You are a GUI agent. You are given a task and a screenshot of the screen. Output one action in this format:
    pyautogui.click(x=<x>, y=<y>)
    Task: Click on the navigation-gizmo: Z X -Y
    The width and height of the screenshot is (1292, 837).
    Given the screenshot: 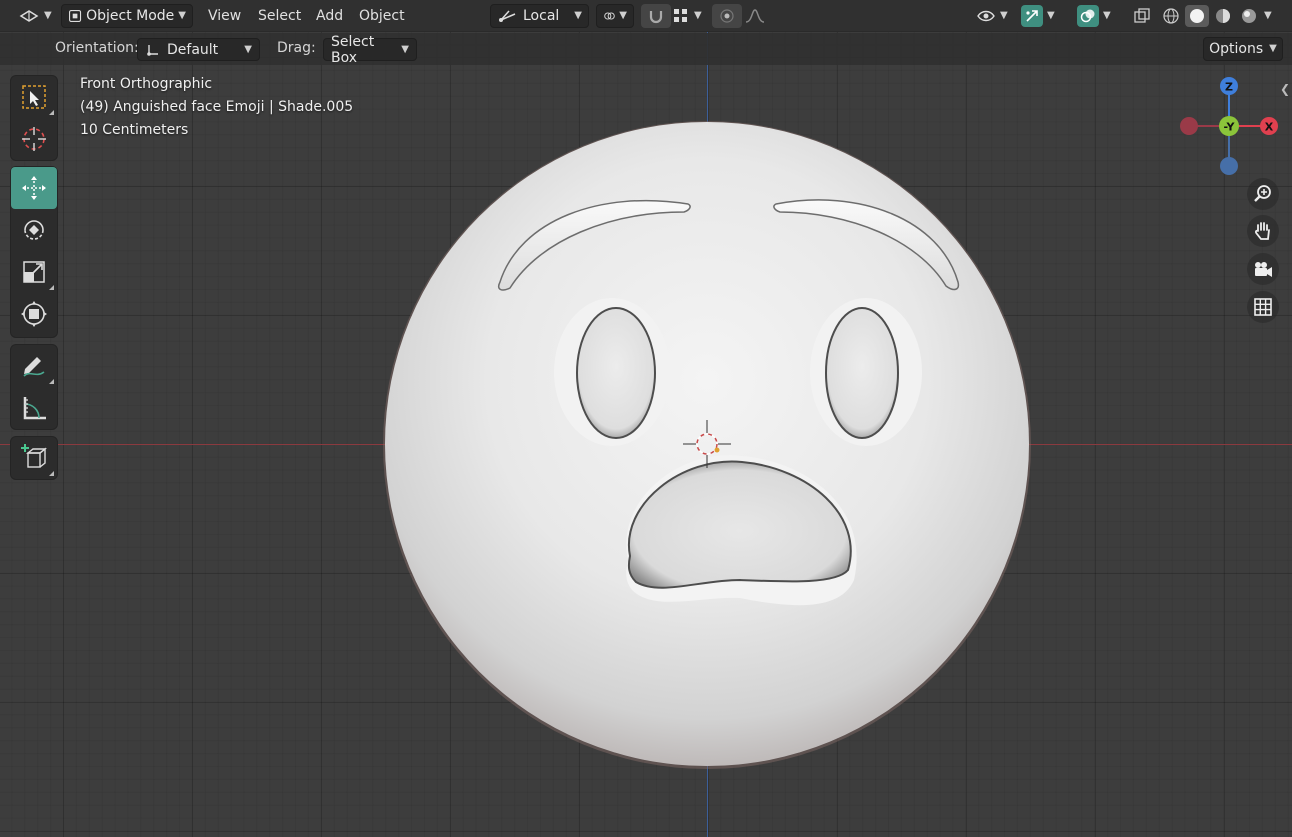 What is the action you would take?
    pyautogui.click(x=1228, y=128)
    